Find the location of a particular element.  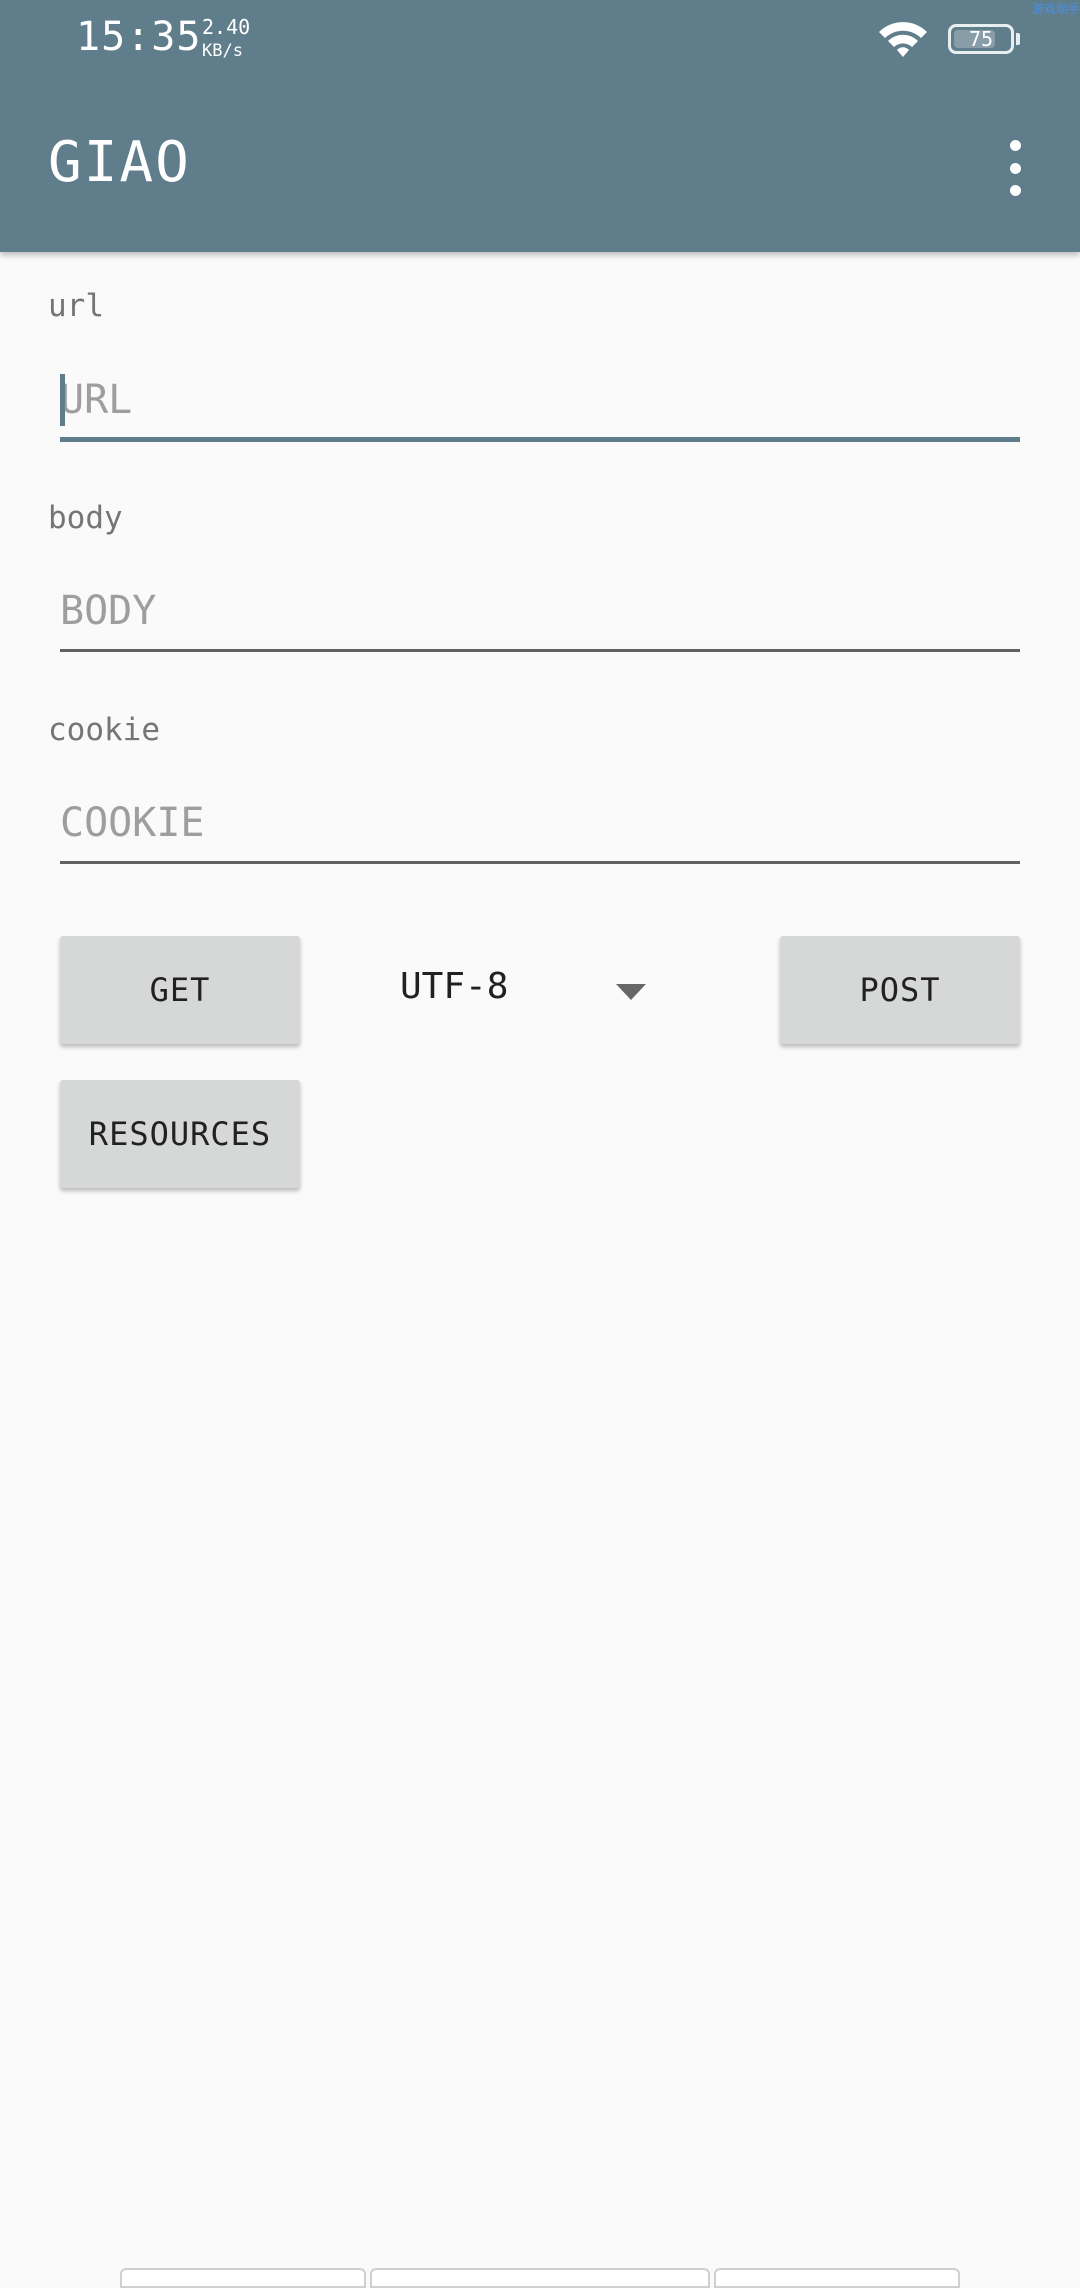

url-input is located at coordinates (540, 399).